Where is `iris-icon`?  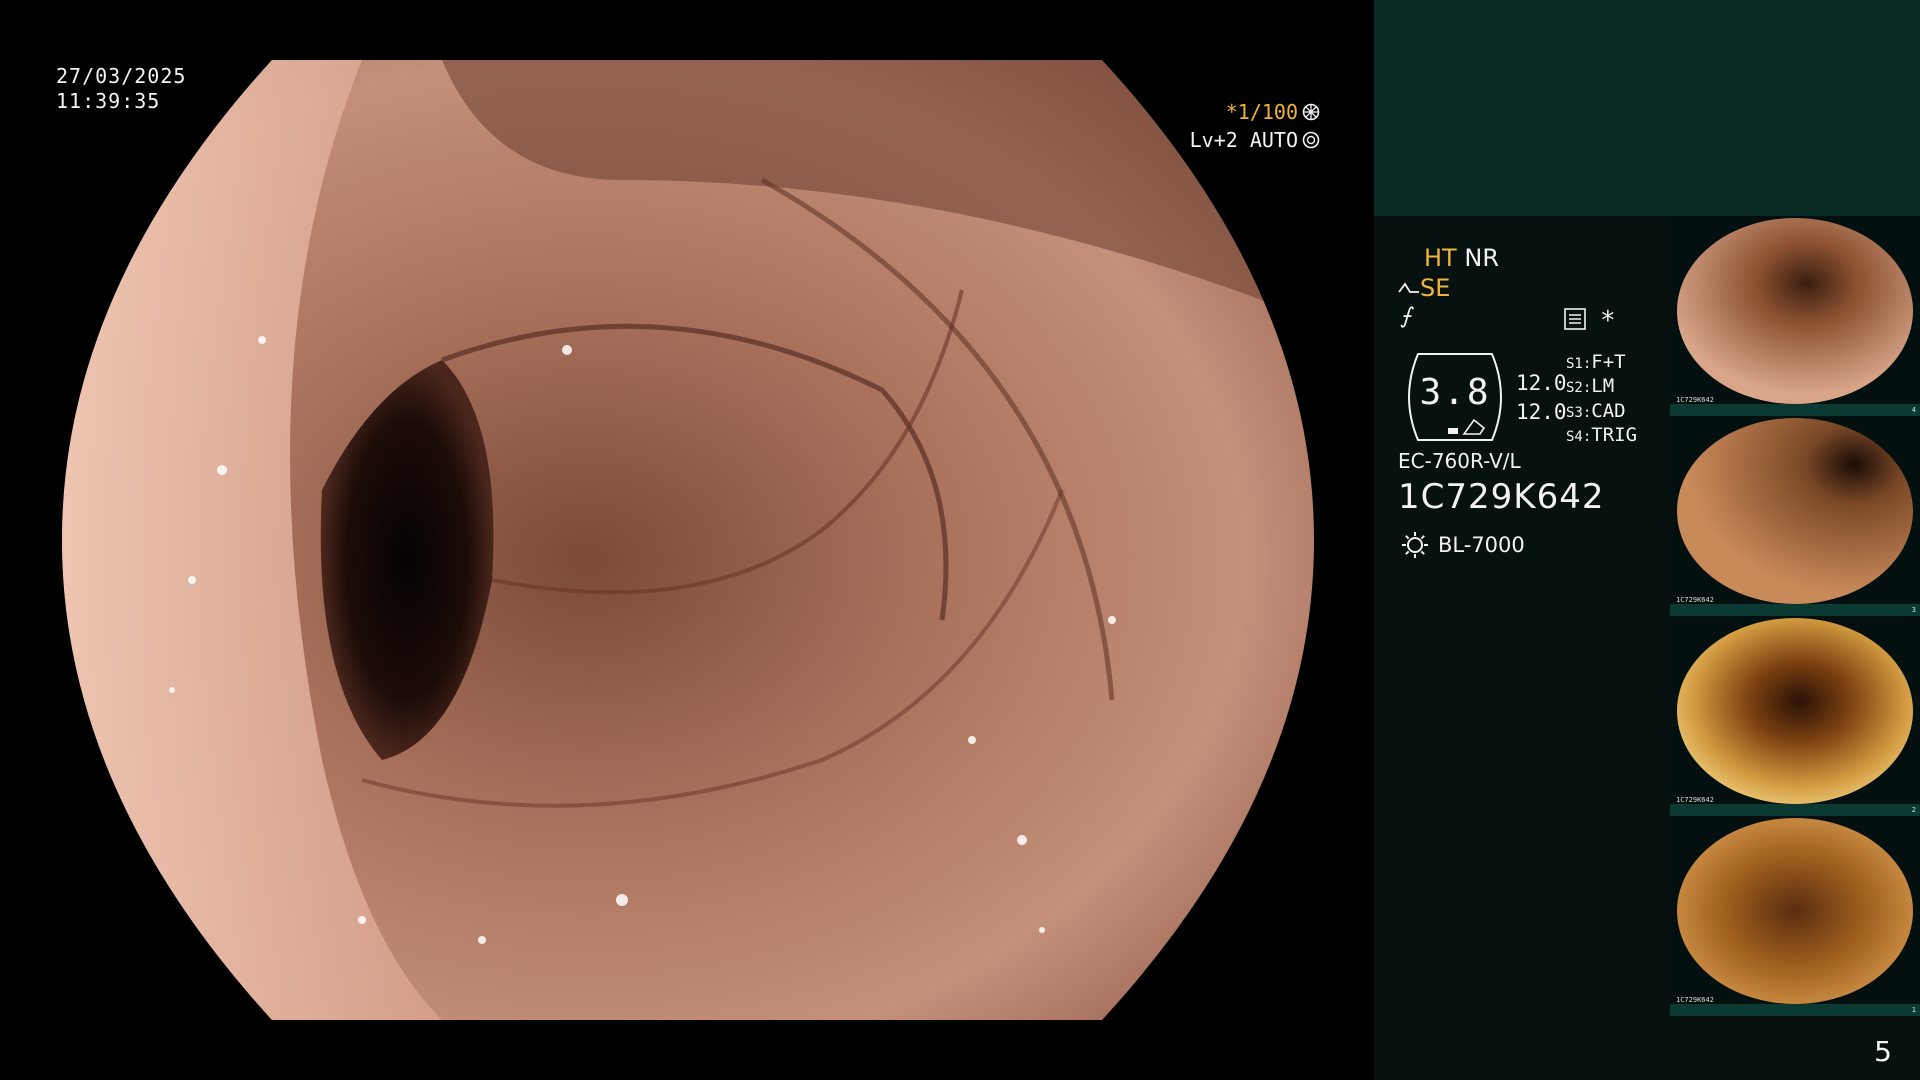 iris-icon is located at coordinates (1311, 140).